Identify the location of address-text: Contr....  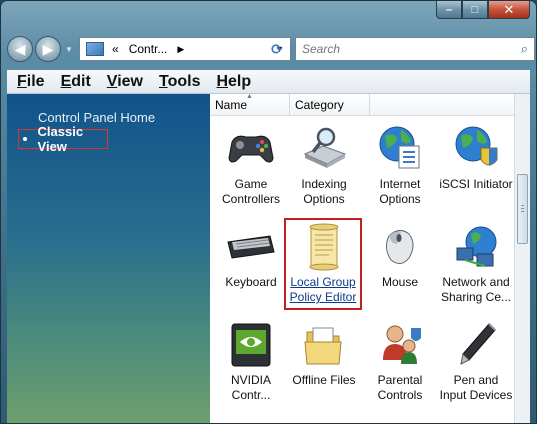
(148, 49).